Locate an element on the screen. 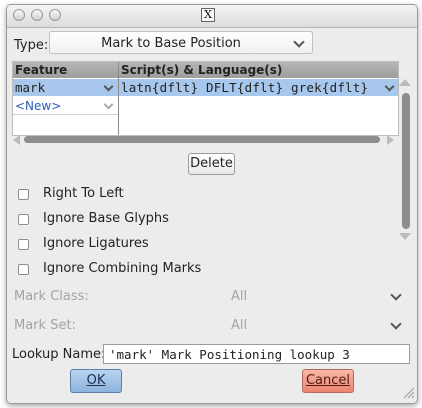 The height and width of the screenshot is (408, 422). ok-button: OK is located at coordinates (96, 381).